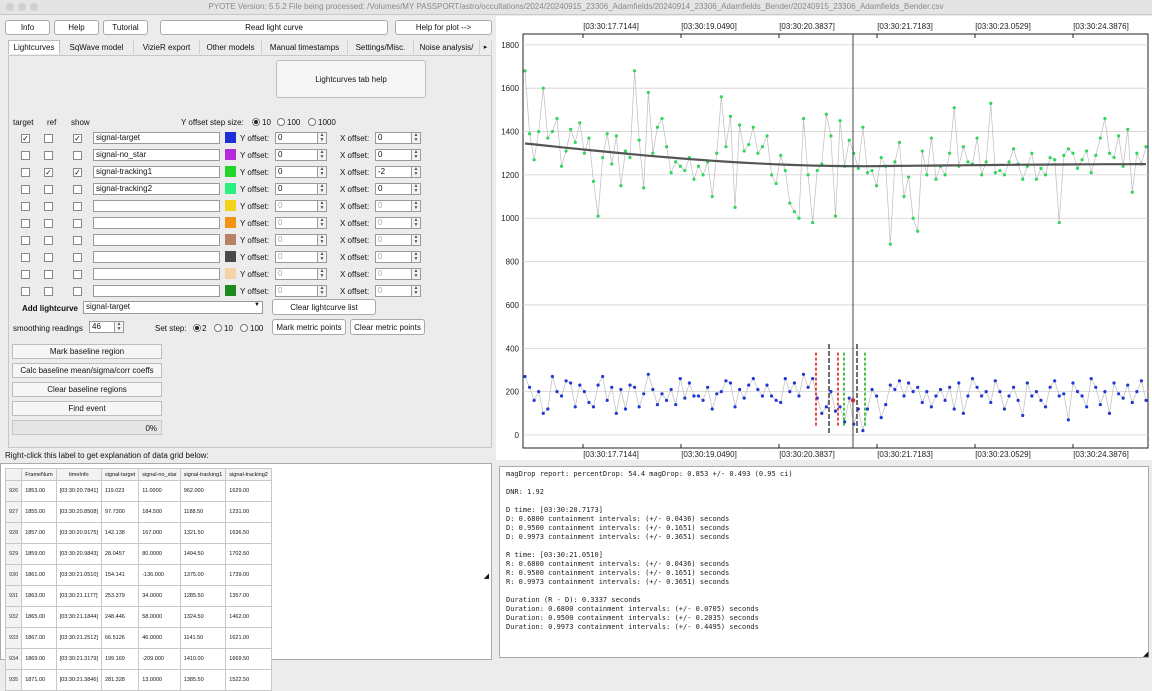  I want to click on mark-baseline-region-button: Mark baseline region, so click(87, 351).